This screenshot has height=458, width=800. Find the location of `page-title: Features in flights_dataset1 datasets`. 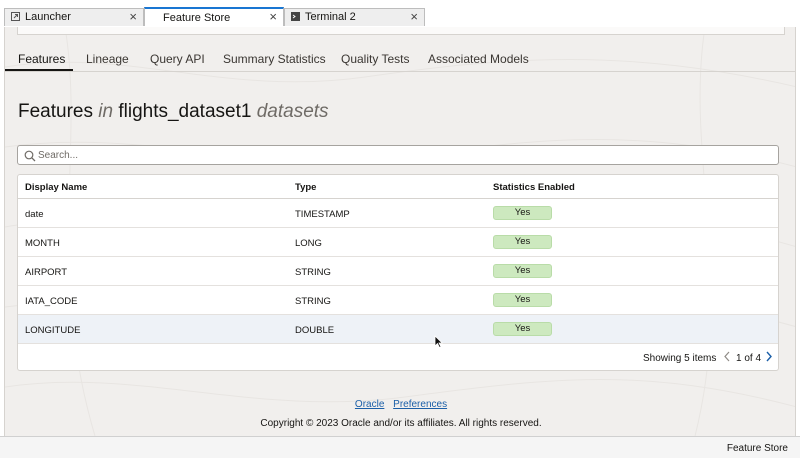

page-title: Features in flights_dataset1 datasets is located at coordinates (173, 112).